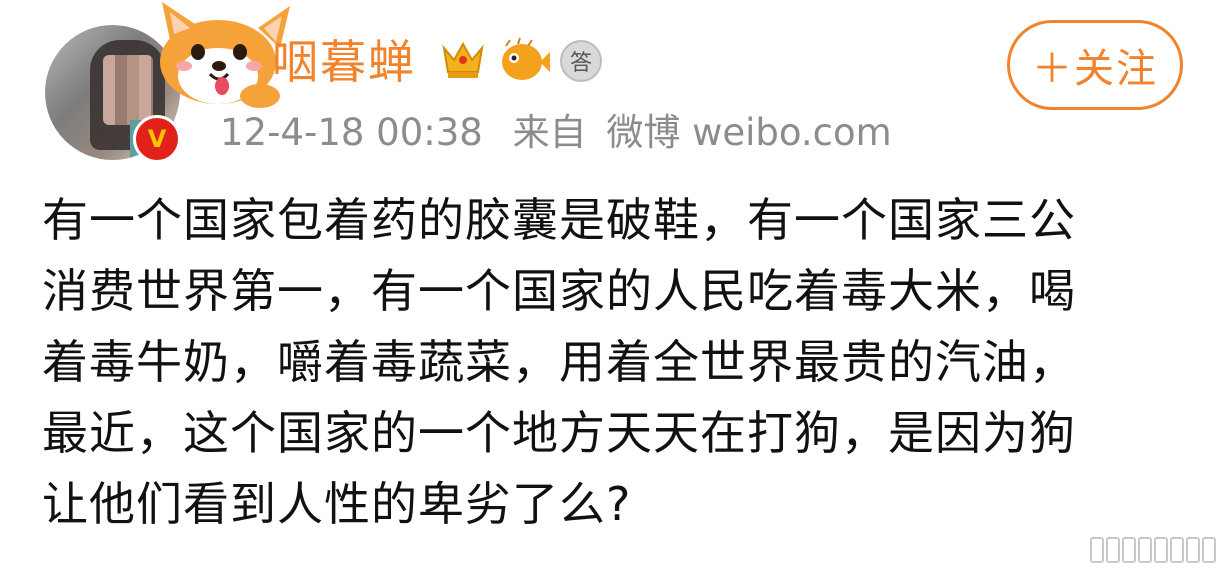  What do you see at coordinates (344, 62) in the screenshot?
I see `username: 咽暮蝉` at bounding box center [344, 62].